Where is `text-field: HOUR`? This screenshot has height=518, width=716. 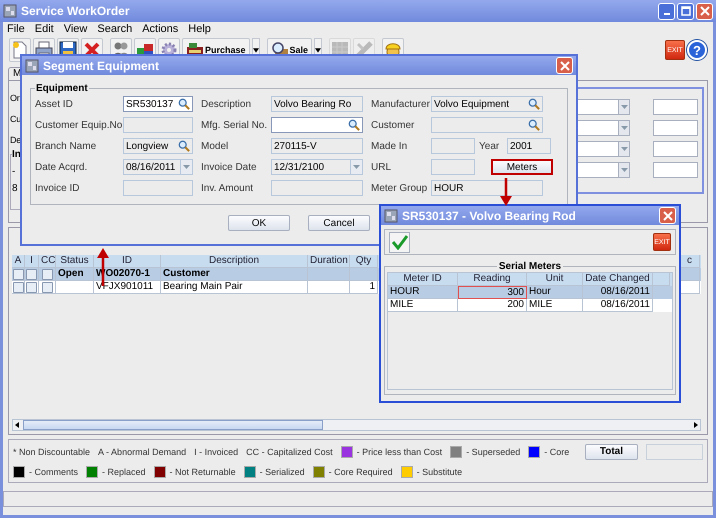 text-field: HOUR is located at coordinates (487, 188).